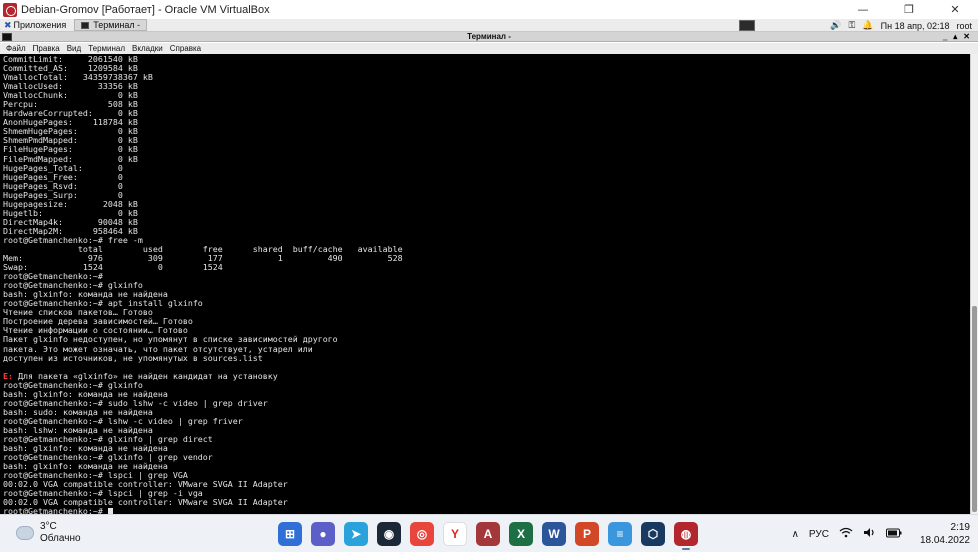 The width and height of the screenshot is (978, 552). What do you see at coordinates (10, 9) in the screenshot?
I see `virtualbox-app-icon` at bounding box center [10, 9].